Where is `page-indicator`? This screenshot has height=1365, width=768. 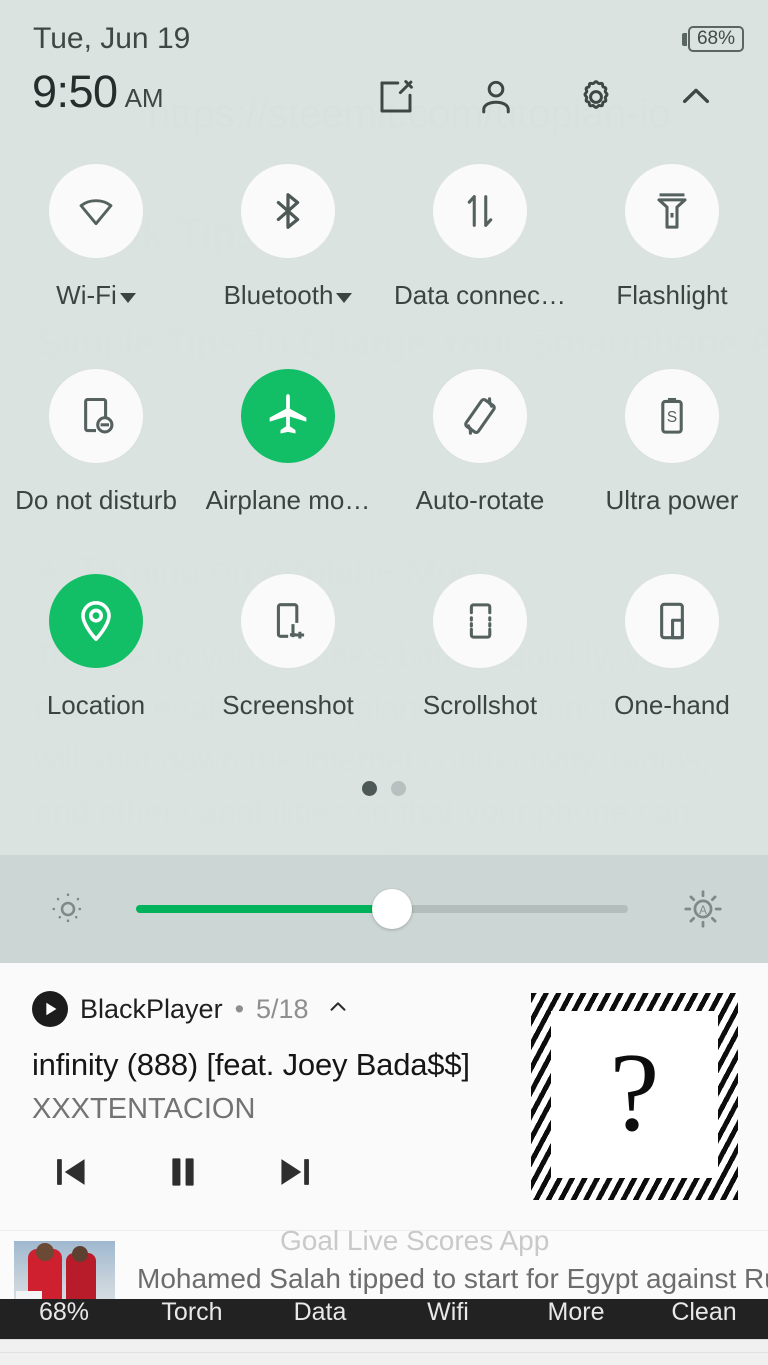
page-indicator is located at coordinates (384, 788).